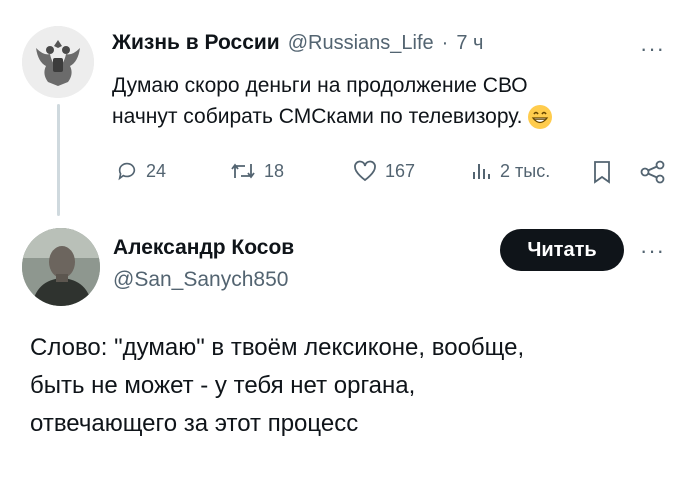 Image resolution: width=700 pixels, height=479 pixels. I want to click on reply-author-name: Александр Косов, so click(203, 248).